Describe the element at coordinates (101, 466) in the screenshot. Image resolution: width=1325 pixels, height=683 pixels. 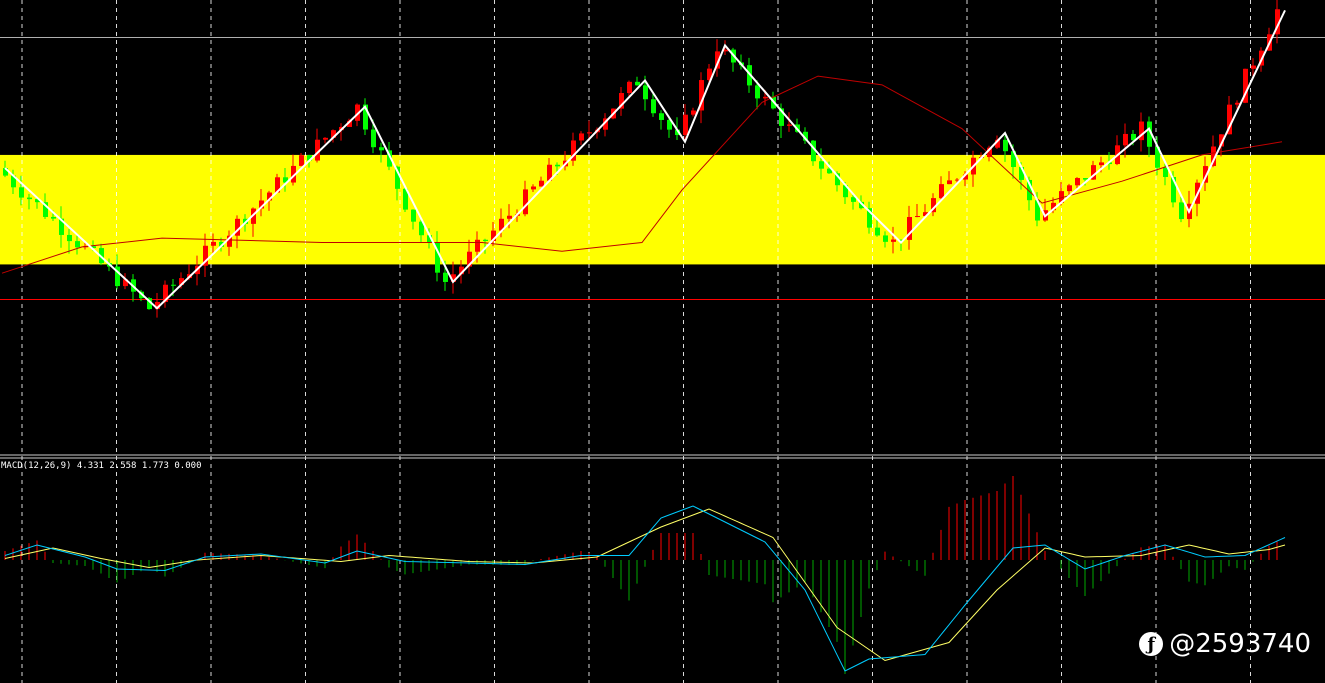
I see `macd-indicator-label: MACD(12,26,9) 4.331 2.558 1.773 0.000` at that location.